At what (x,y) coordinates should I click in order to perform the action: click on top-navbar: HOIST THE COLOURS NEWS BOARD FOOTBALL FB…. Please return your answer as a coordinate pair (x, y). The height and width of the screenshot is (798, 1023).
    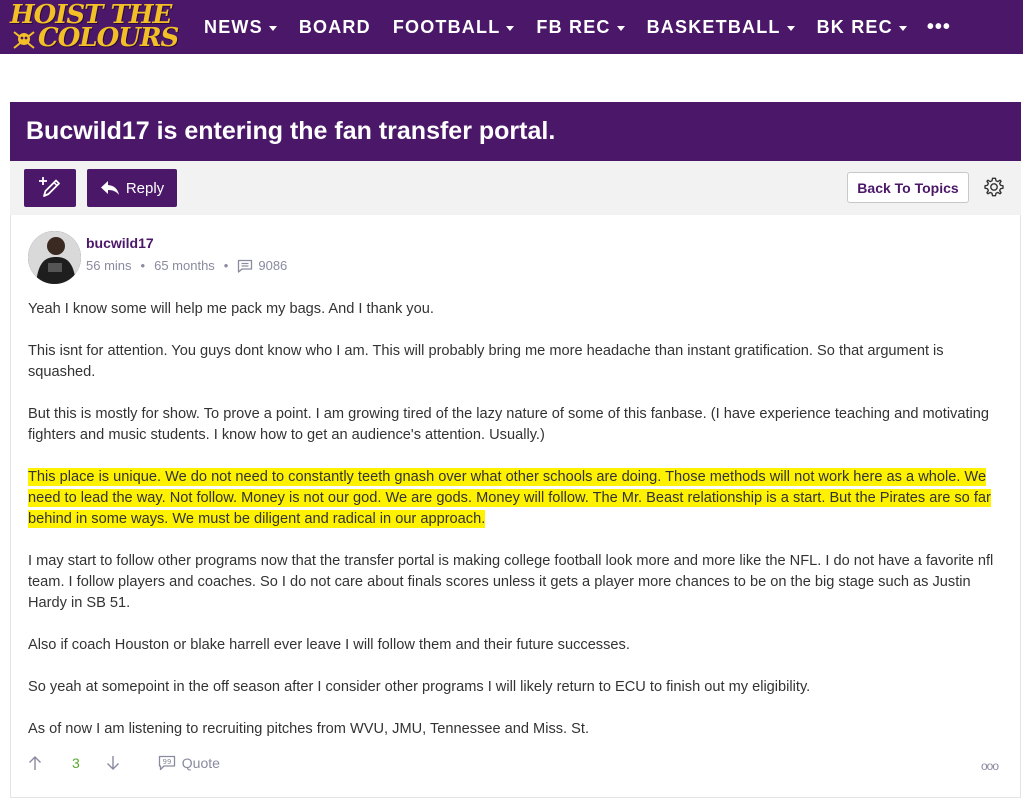
    Looking at the image, I should click on (511, 27).